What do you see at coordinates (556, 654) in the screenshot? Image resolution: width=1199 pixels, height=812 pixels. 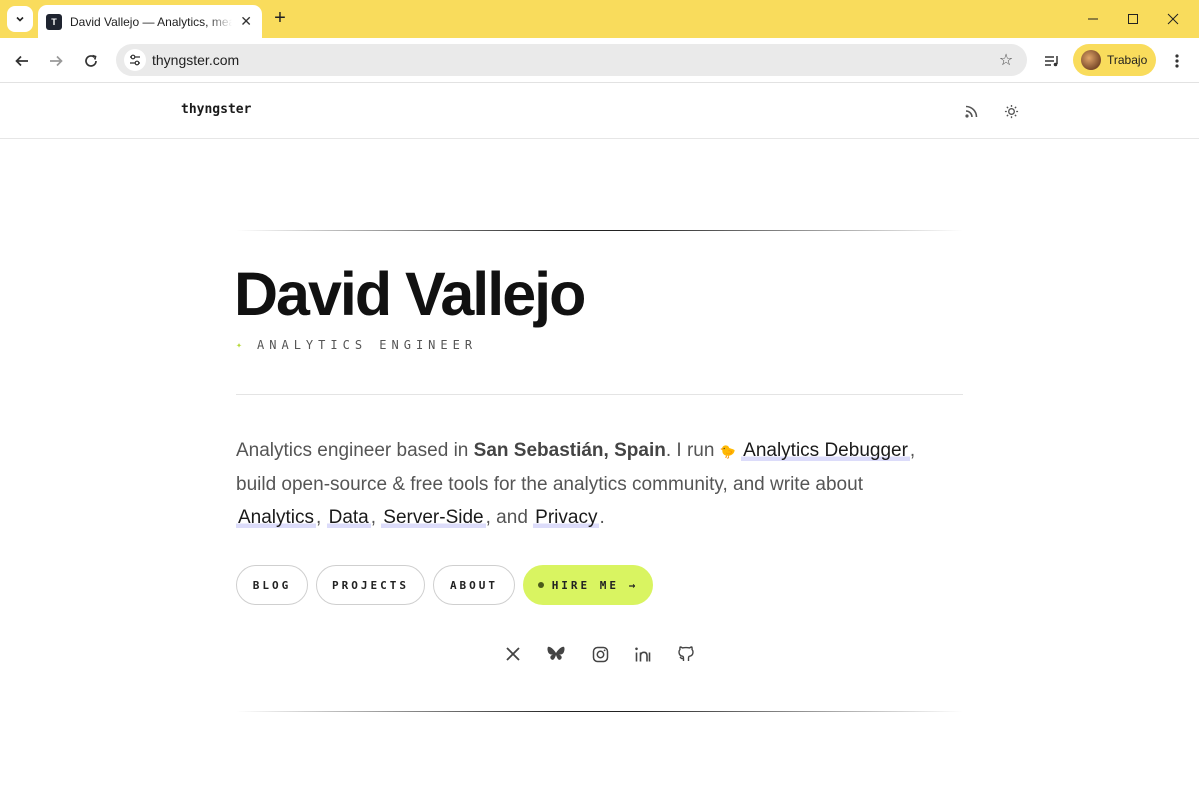 I see `bluesky-icon` at bounding box center [556, 654].